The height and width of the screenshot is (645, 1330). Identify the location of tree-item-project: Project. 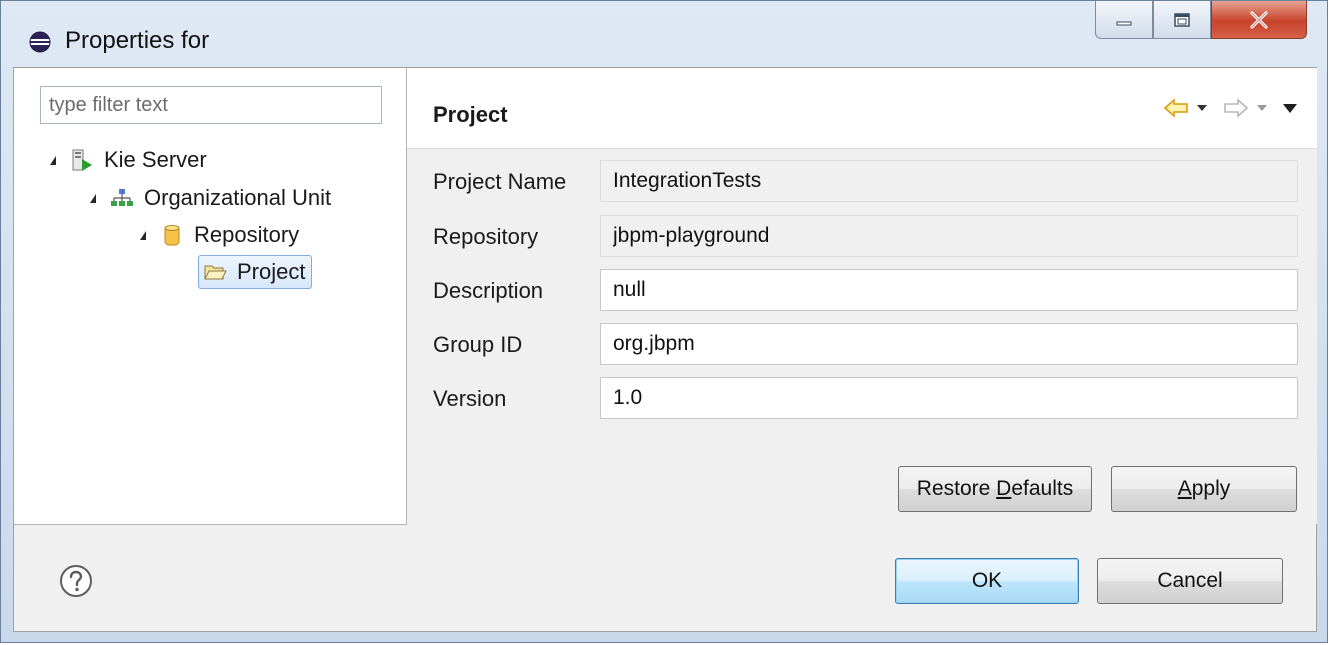
(255, 272).